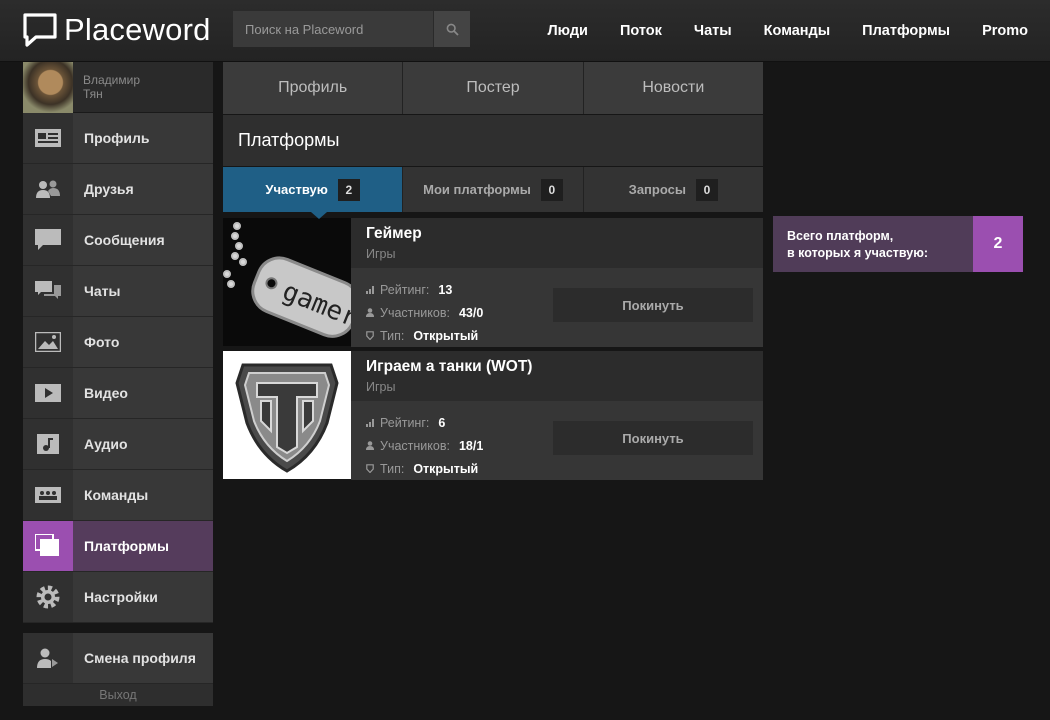 The width and height of the screenshot is (1050, 720). What do you see at coordinates (673, 88) in the screenshot?
I see `tab-news: Новости` at bounding box center [673, 88].